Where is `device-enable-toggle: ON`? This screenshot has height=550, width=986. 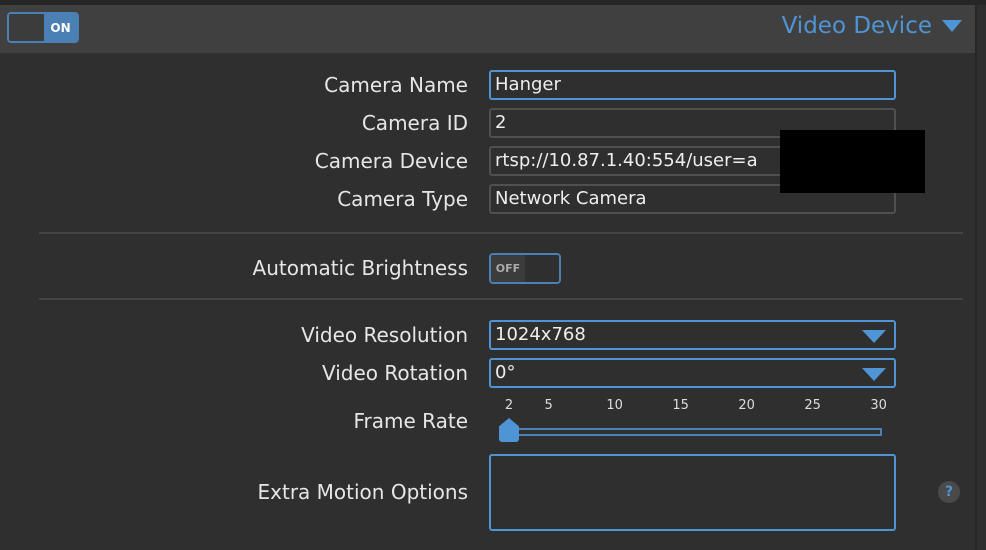 device-enable-toggle: ON is located at coordinates (43, 27).